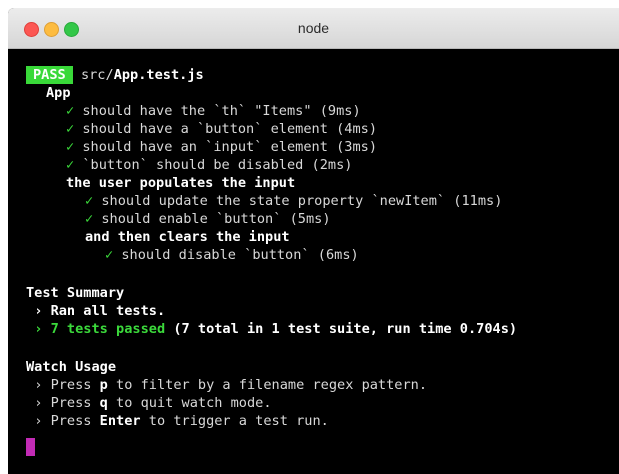  Describe the element at coordinates (221, 111) in the screenshot. I see `test-label: should have the `th` "Items" (9ms)` at that location.